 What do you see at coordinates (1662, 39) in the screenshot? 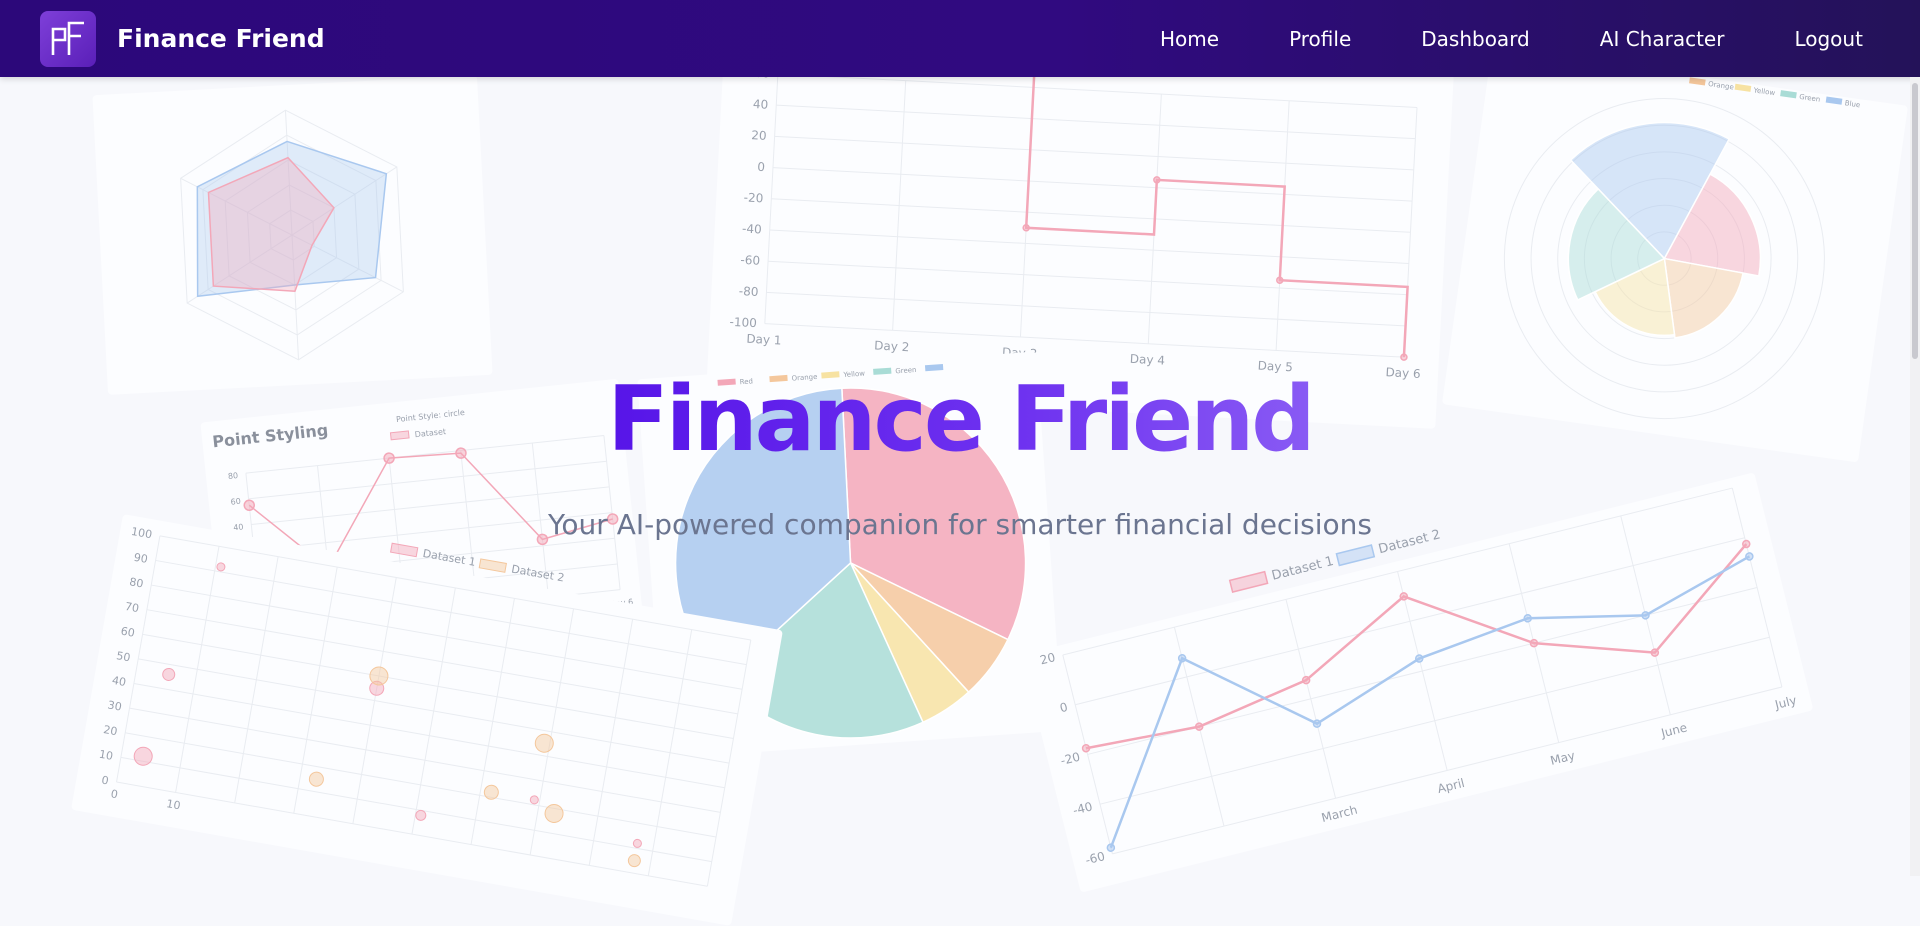
I see `nav-ai-character-link: AI Character` at bounding box center [1662, 39].